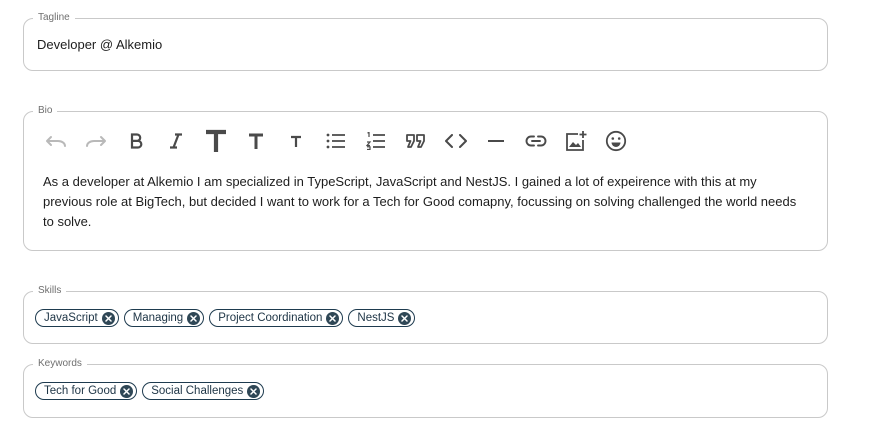  Describe the element at coordinates (197, 391) in the screenshot. I see `keyword-chip-label: Social Challenges` at that location.